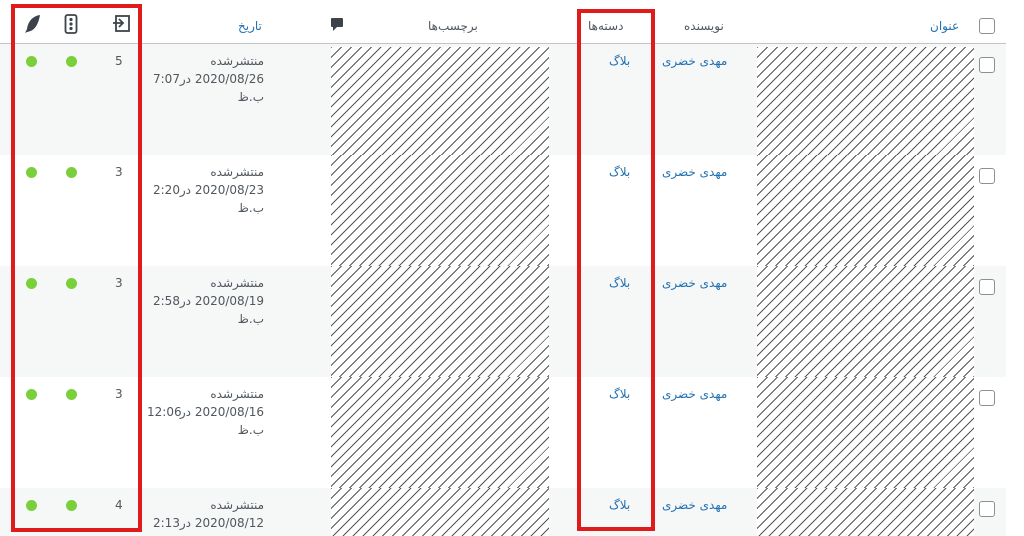 The image size is (1024, 536). What do you see at coordinates (166, 190) in the screenshot?
I see `time-text: 2:20` at bounding box center [166, 190].